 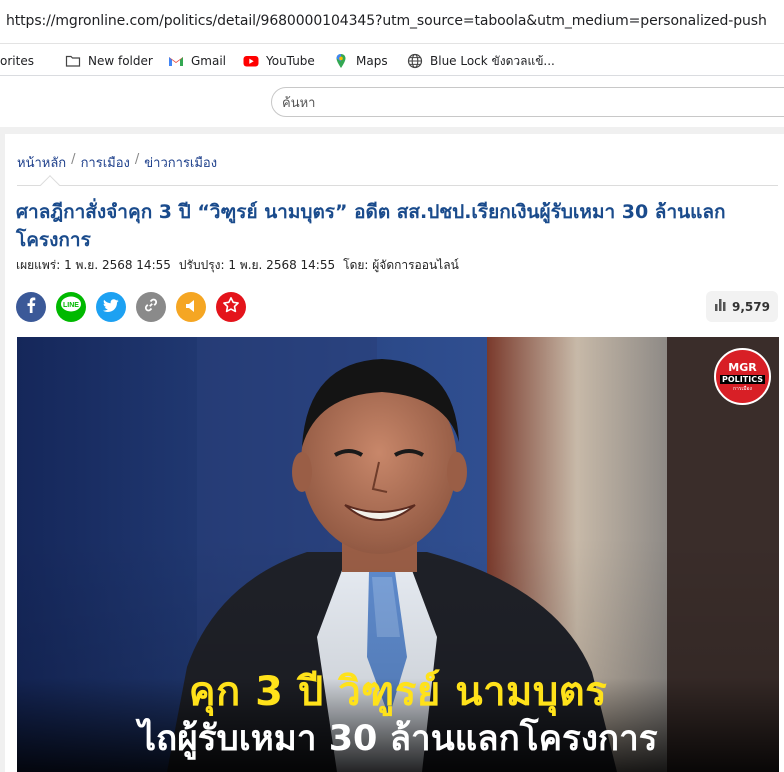 I want to click on facebook-share-button, so click(x=31, y=307).